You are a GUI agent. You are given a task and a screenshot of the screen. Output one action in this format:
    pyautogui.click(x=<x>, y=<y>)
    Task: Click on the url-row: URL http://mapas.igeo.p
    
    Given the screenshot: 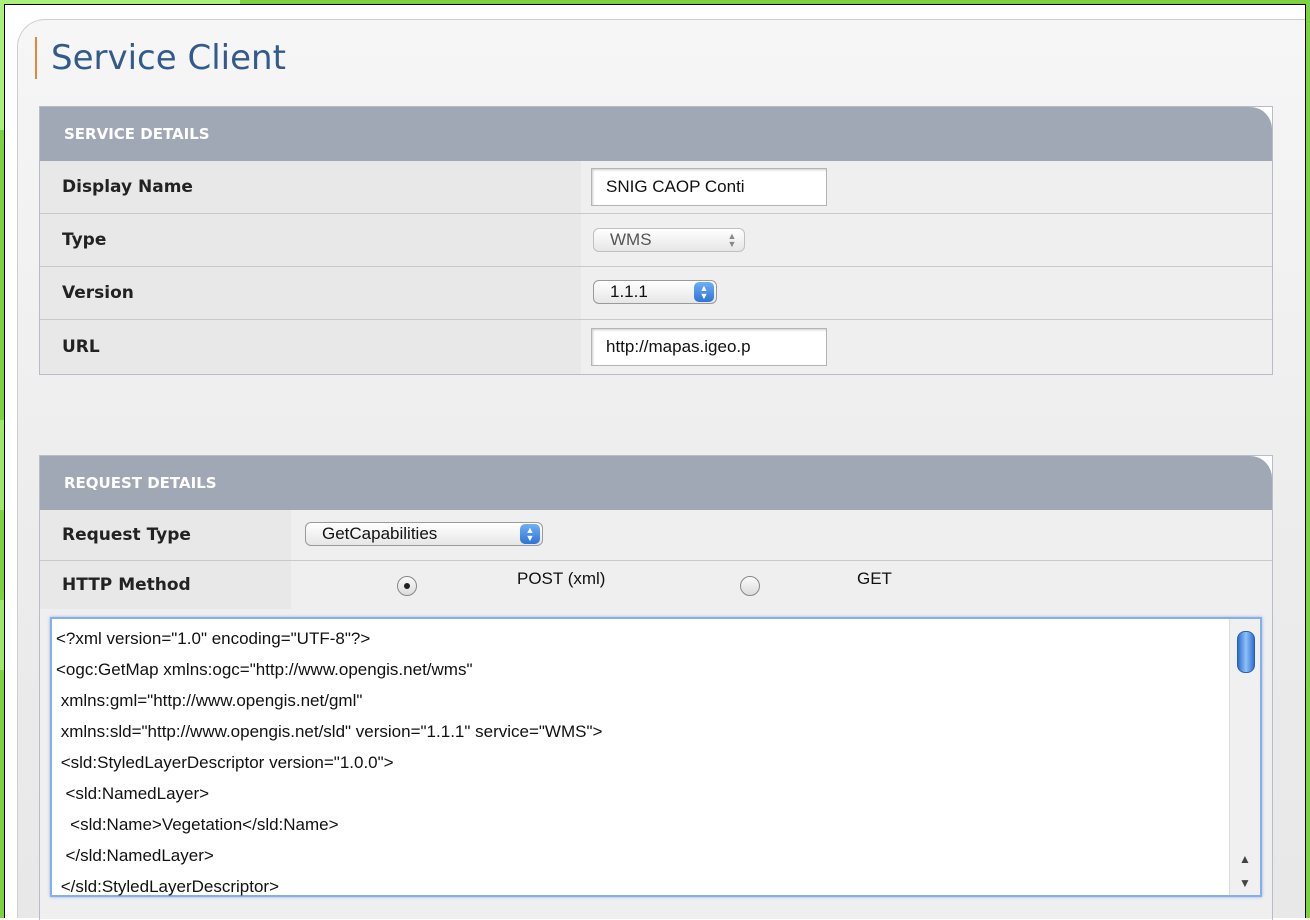 What is the action you would take?
    pyautogui.click(x=656, y=347)
    